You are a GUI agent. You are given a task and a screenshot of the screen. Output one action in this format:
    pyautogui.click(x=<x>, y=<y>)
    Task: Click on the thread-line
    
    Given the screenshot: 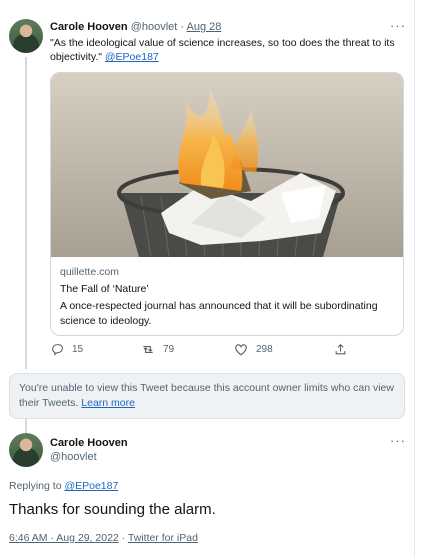 What is the action you would take?
    pyautogui.click(x=26, y=213)
    